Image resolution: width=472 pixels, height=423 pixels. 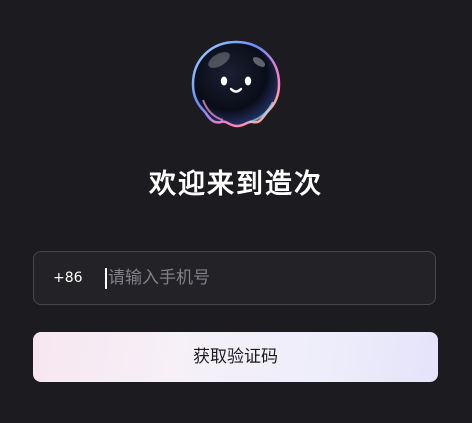 What do you see at coordinates (267, 278) in the screenshot?
I see `phone-input` at bounding box center [267, 278].